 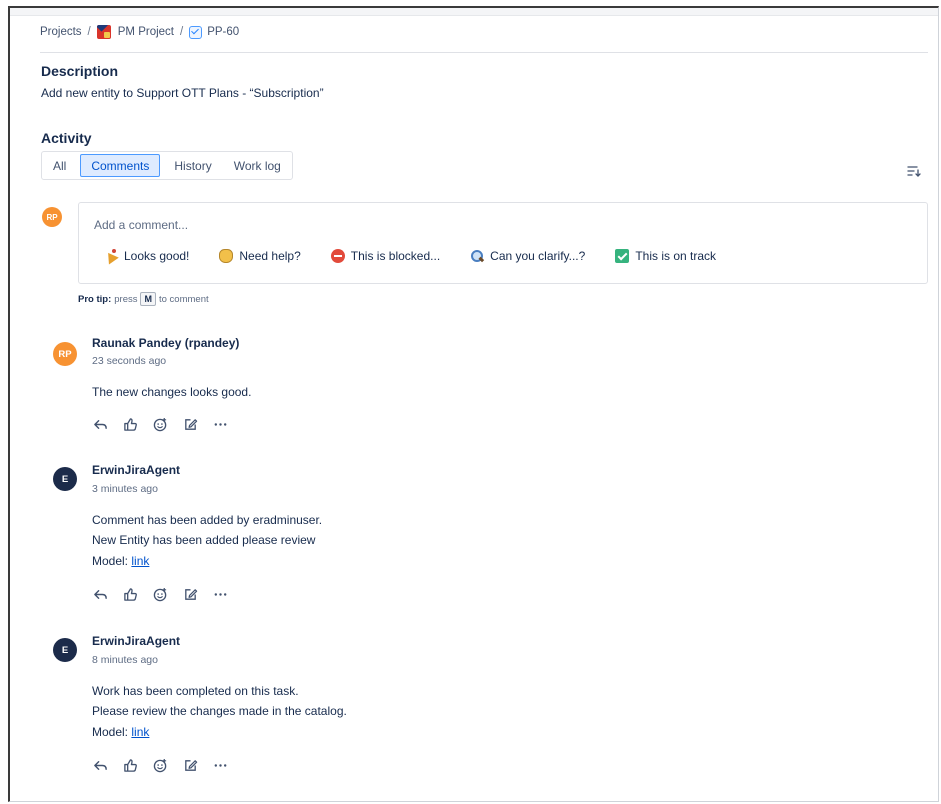 What do you see at coordinates (61, 32) in the screenshot?
I see `breadcrumb-projects: Projects` at bounding box center [61, 32].